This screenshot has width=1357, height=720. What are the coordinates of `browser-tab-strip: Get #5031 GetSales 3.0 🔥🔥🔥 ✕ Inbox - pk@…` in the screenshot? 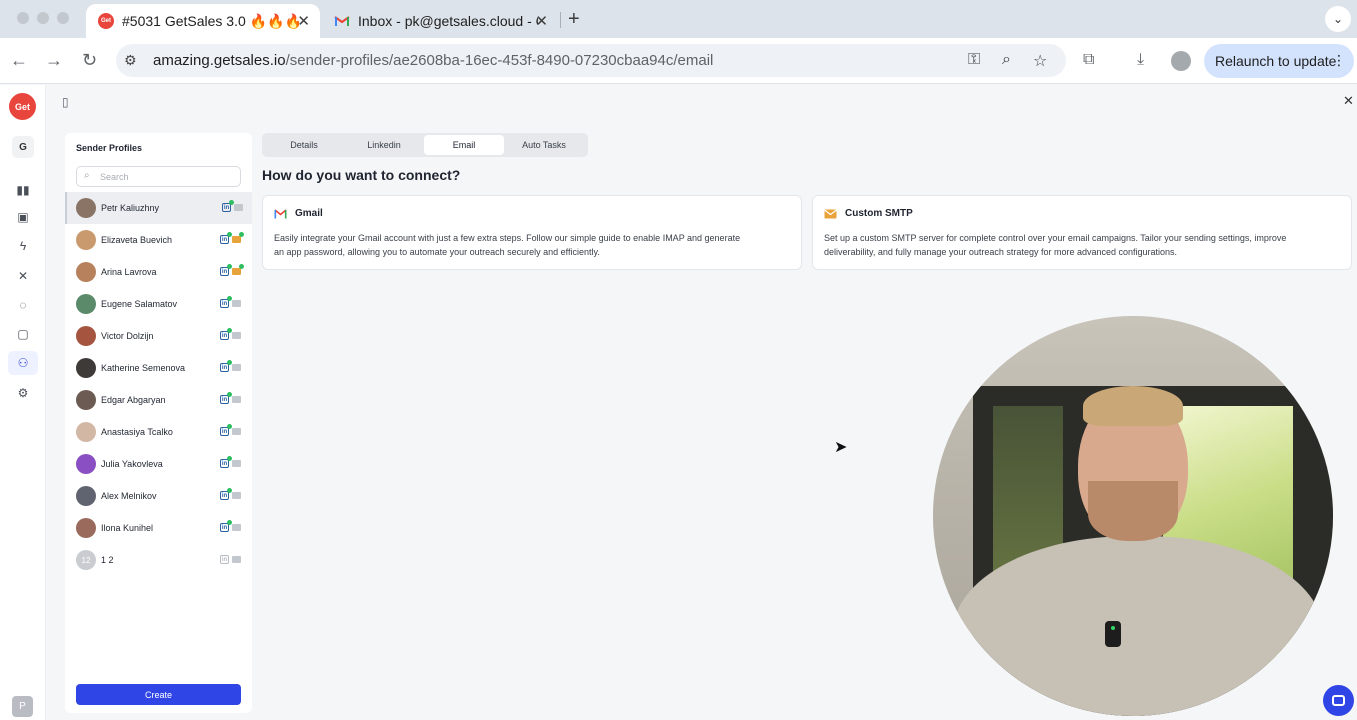 It's located at (678, 19).